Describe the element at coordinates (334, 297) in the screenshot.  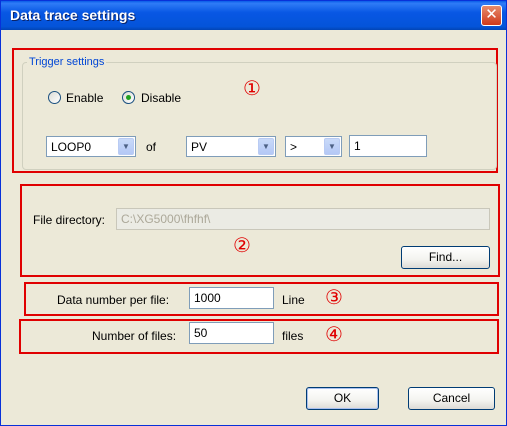
I see `annotation-marker-3: ③` at that location.